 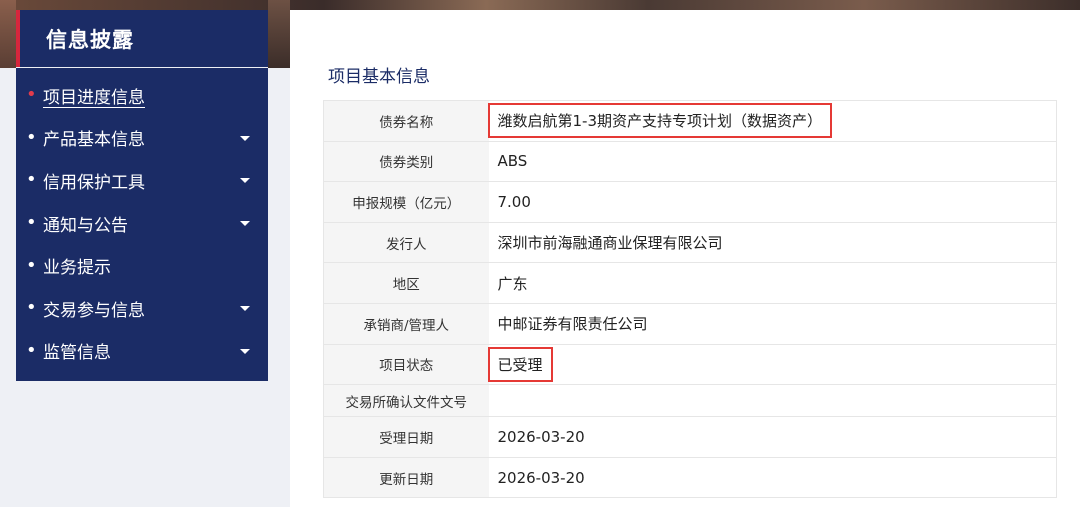 I want to click on table-row: 交易所确认文件文号, so click(x=690, y=401).